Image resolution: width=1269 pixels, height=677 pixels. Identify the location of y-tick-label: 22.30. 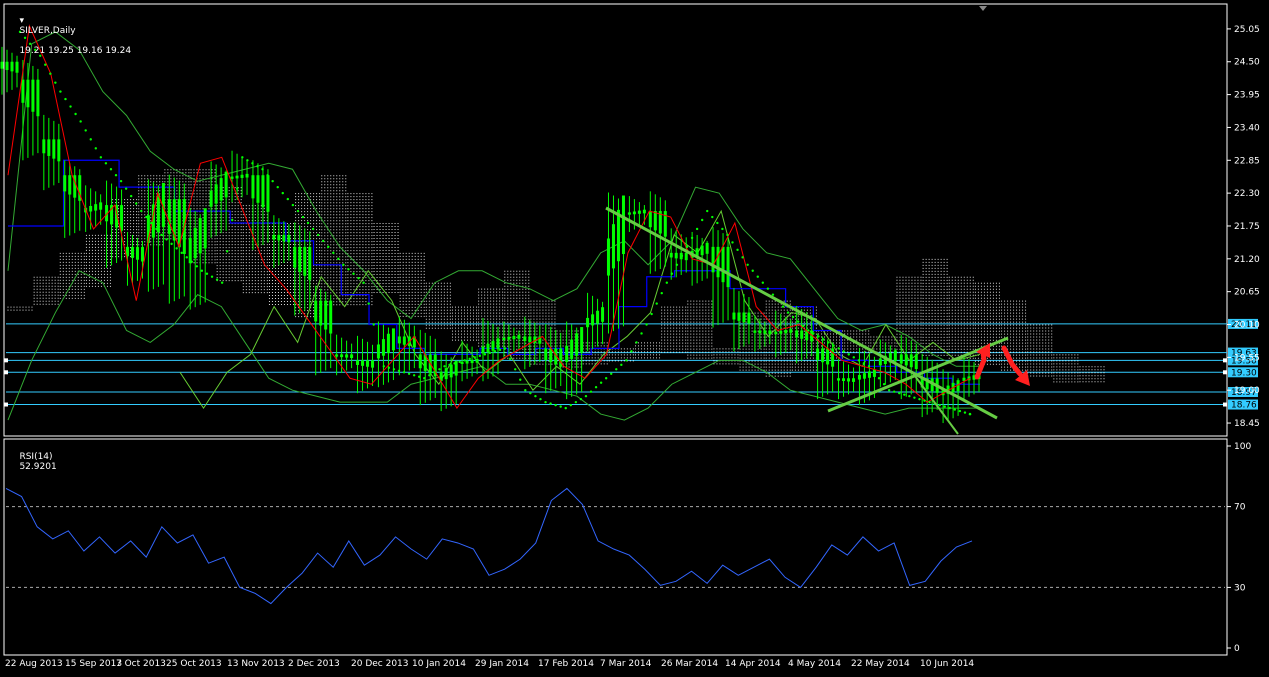
(1247, 194).